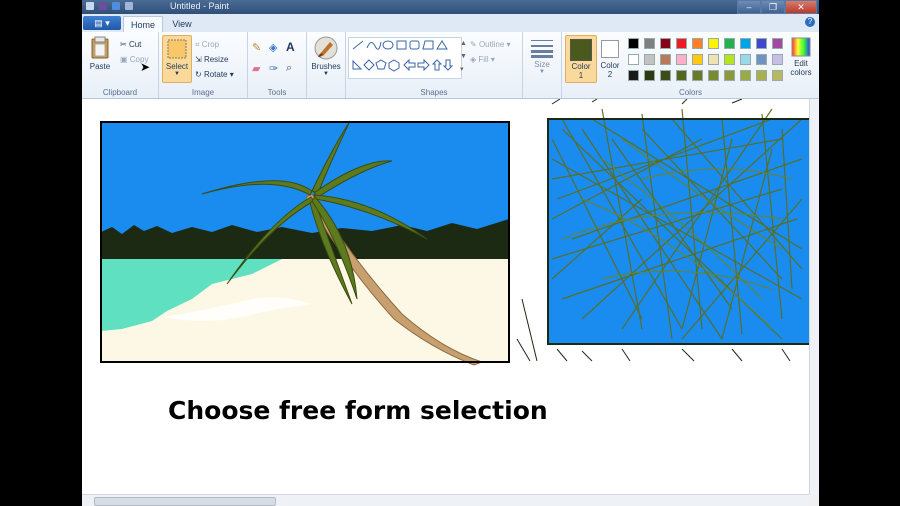  I want to click on ribbon-tabs: ▤ ▾ Home View ?, so click(450, 23).